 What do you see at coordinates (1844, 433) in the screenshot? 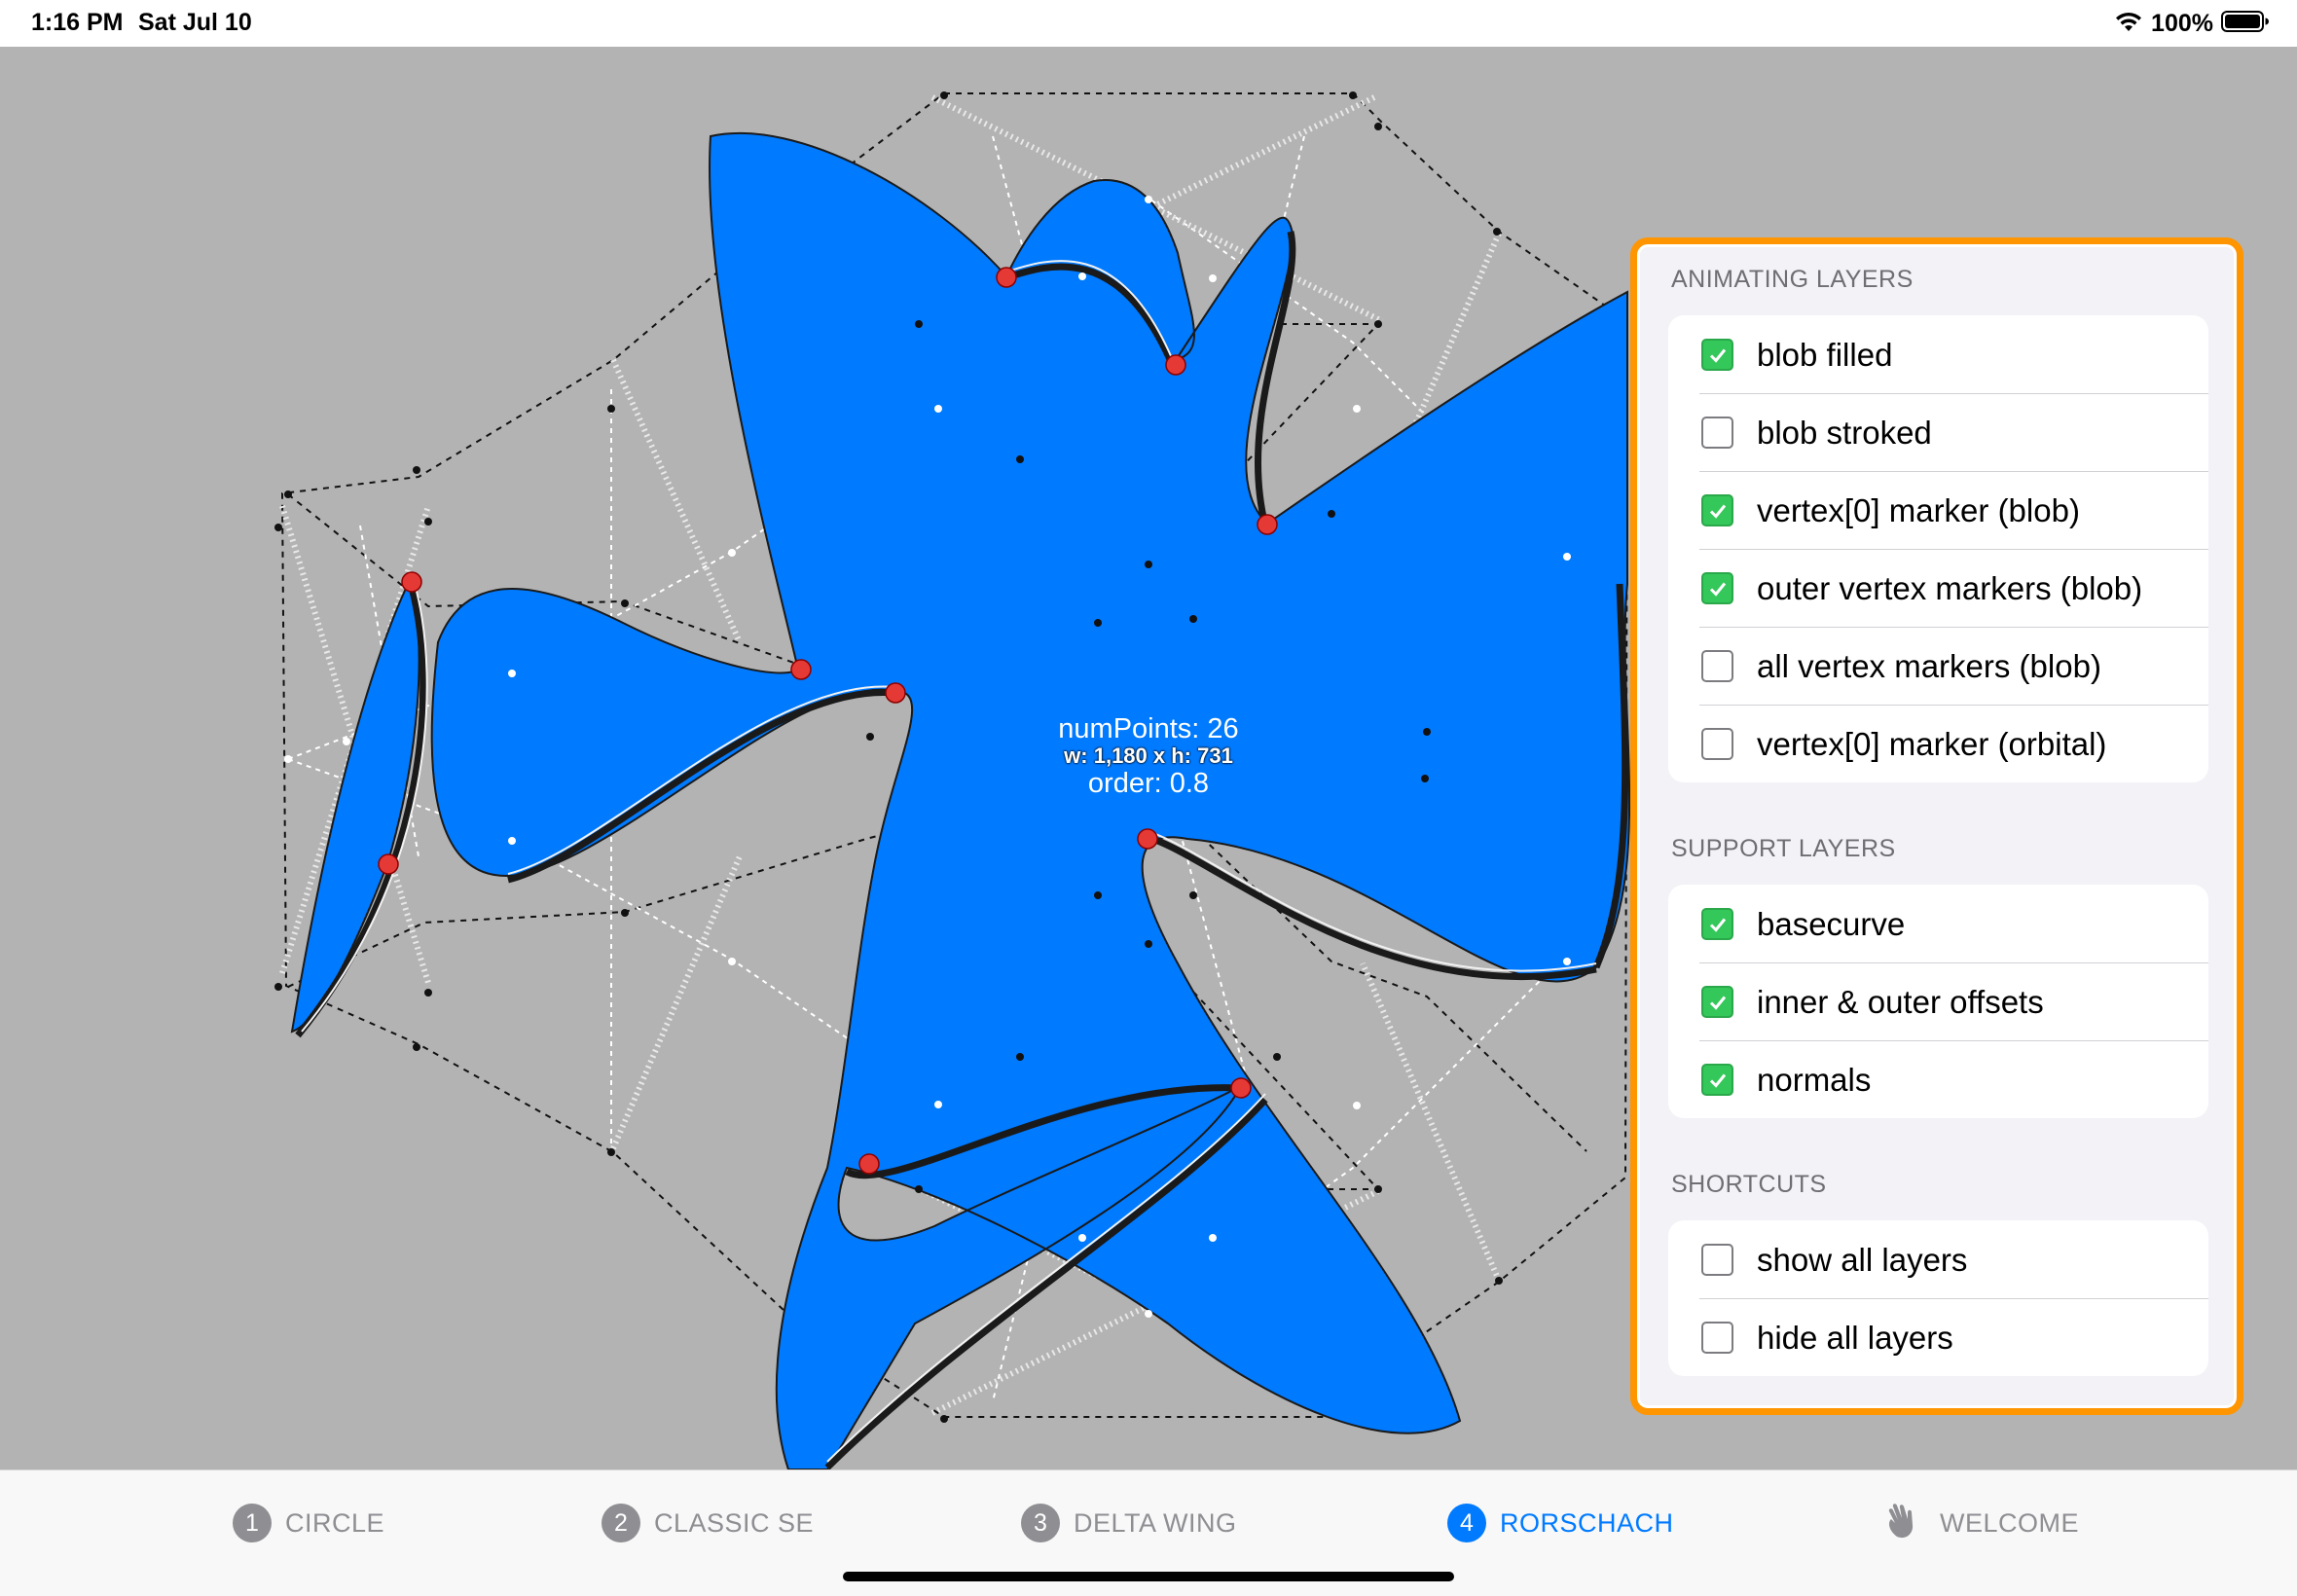
I see `row-label: blob stroked` at bounding box center [1844, 433].